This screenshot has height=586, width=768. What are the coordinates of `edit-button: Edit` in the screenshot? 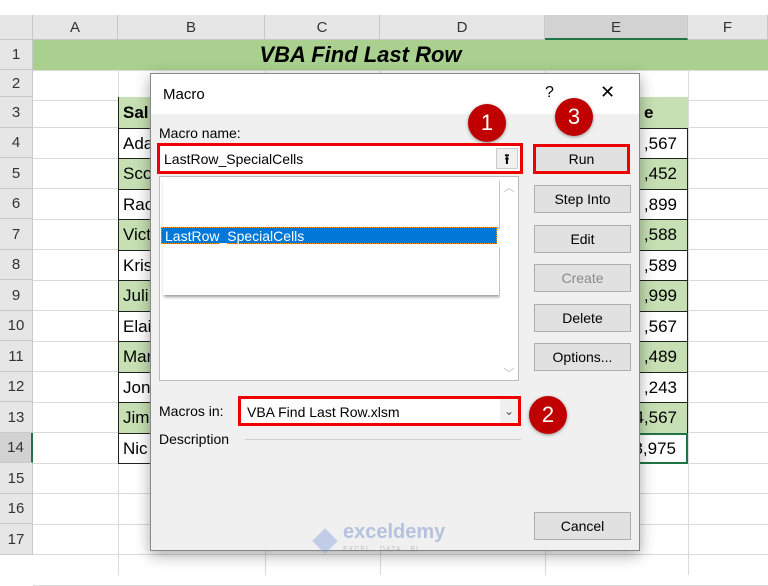 It's located at (582, 239).